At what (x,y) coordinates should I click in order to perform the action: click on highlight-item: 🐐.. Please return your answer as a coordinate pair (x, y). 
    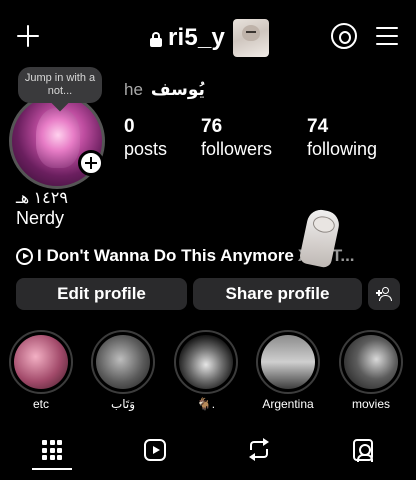
    Looking at the image, I should click on (206, 370).